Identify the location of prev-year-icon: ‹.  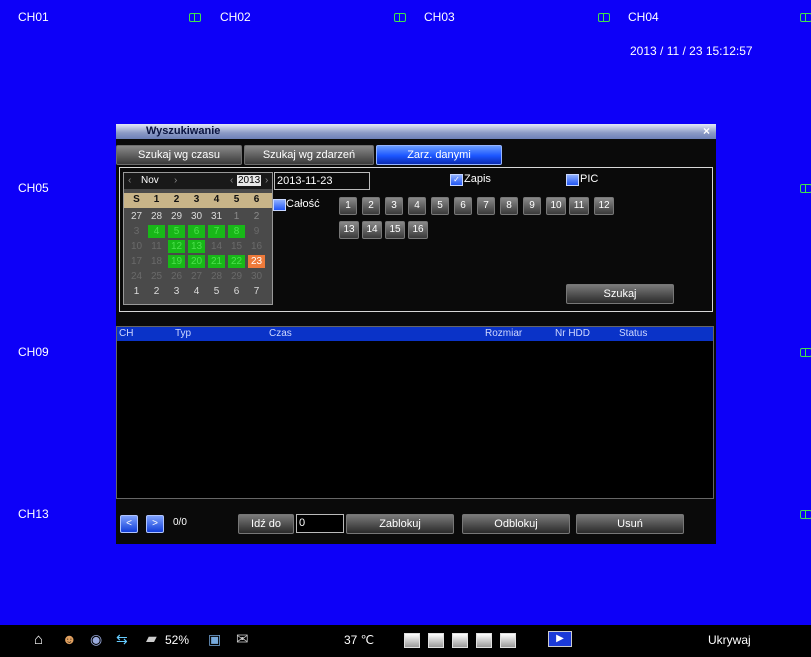
(231, 180).